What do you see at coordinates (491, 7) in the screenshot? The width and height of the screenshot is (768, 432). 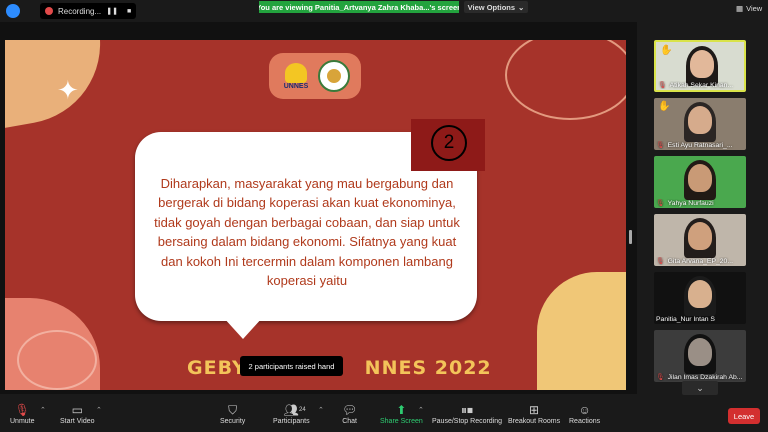 I see `view-options-label: View Options` at bounding box center [491, 7].